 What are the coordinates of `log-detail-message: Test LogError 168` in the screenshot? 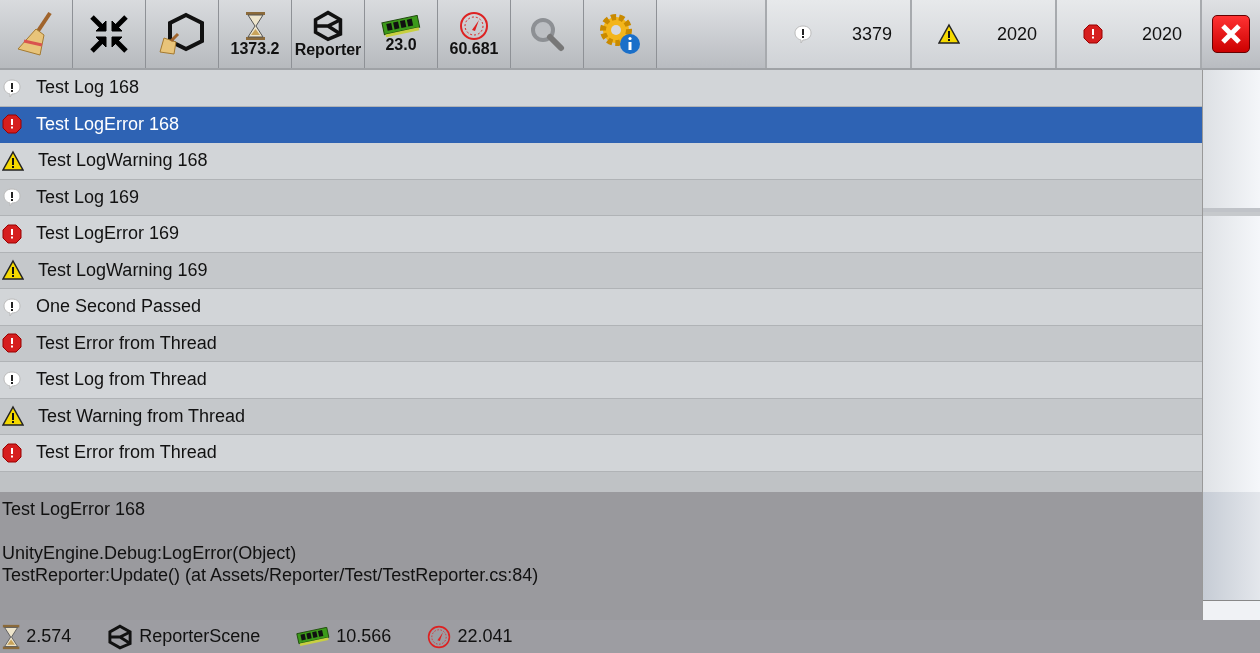 It's located at (74, 509).